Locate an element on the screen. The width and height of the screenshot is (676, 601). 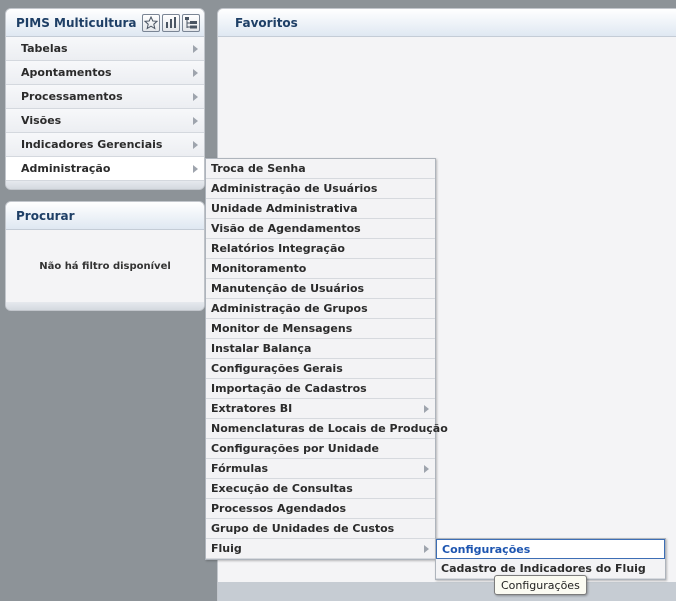
bar-chart-icon is located at coordinates (171, 22).